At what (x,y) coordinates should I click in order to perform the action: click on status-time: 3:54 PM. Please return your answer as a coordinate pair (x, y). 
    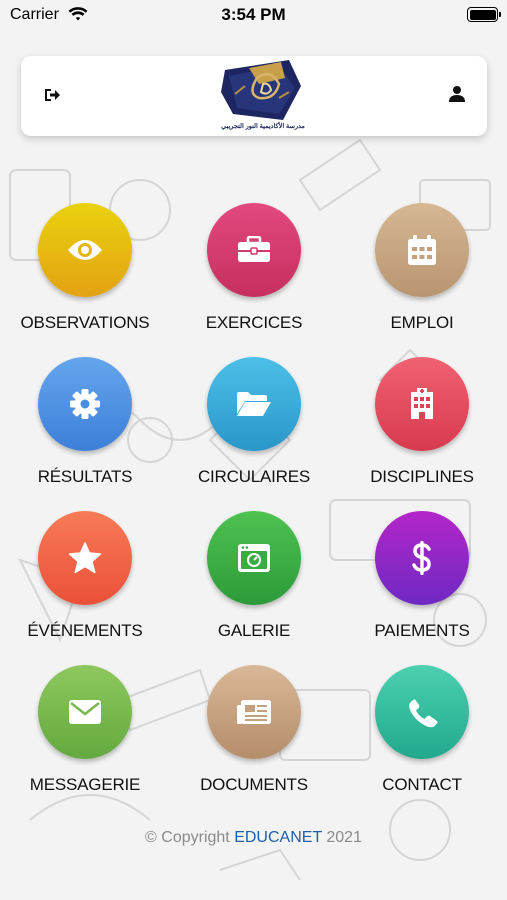
    Looking at the image, I should click on (253, 14).